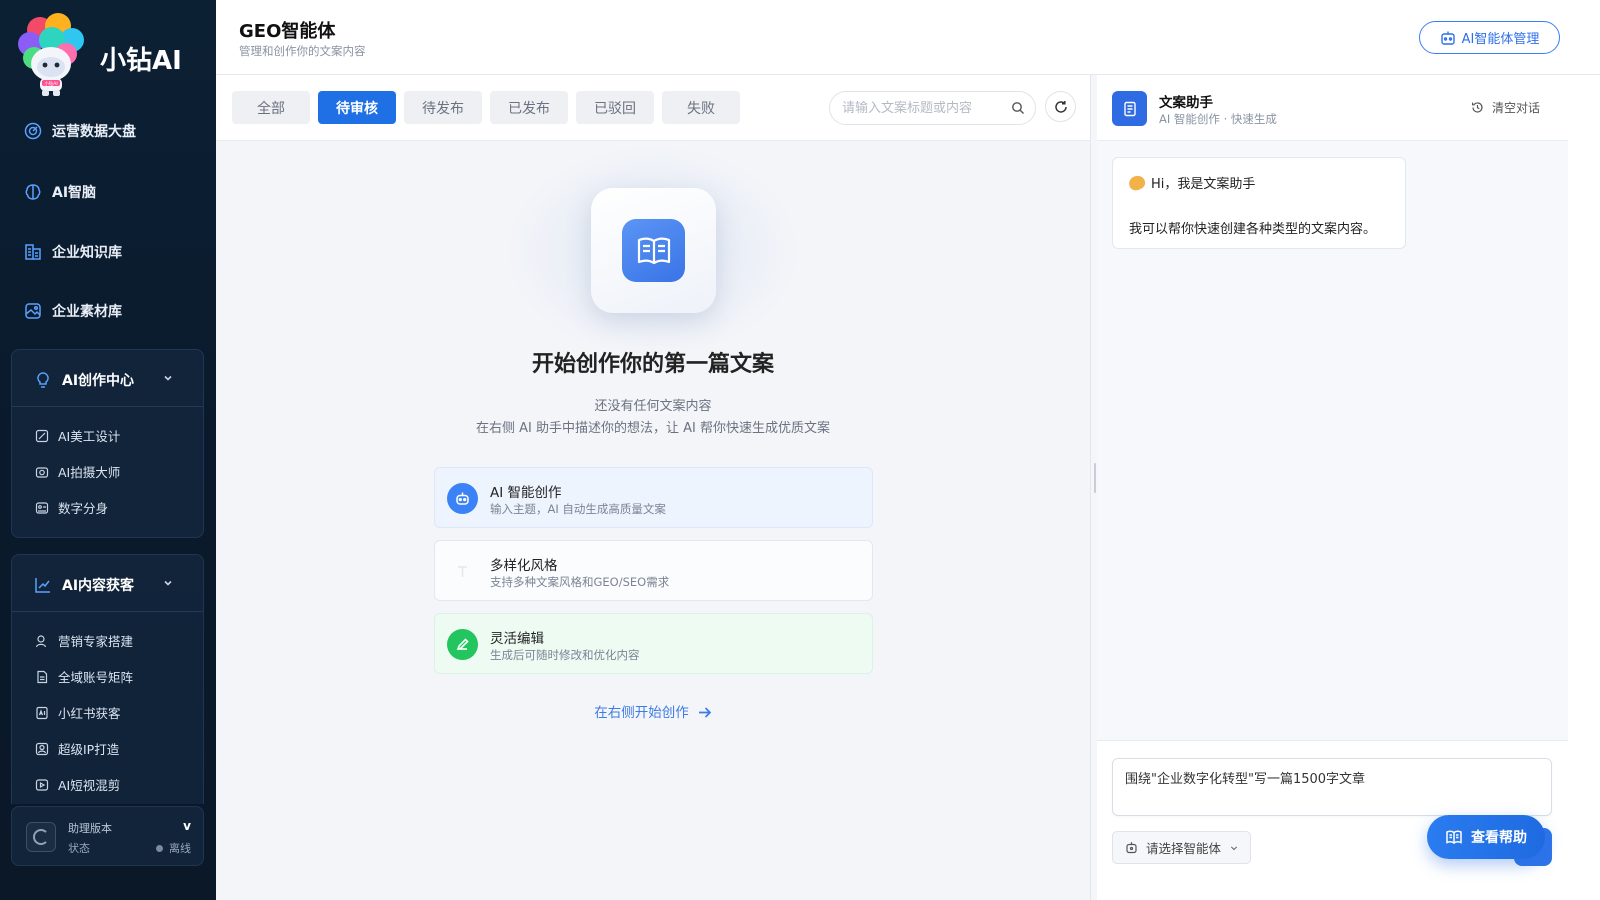  I want to click on brand: 小钻AI, so click(51, 53).